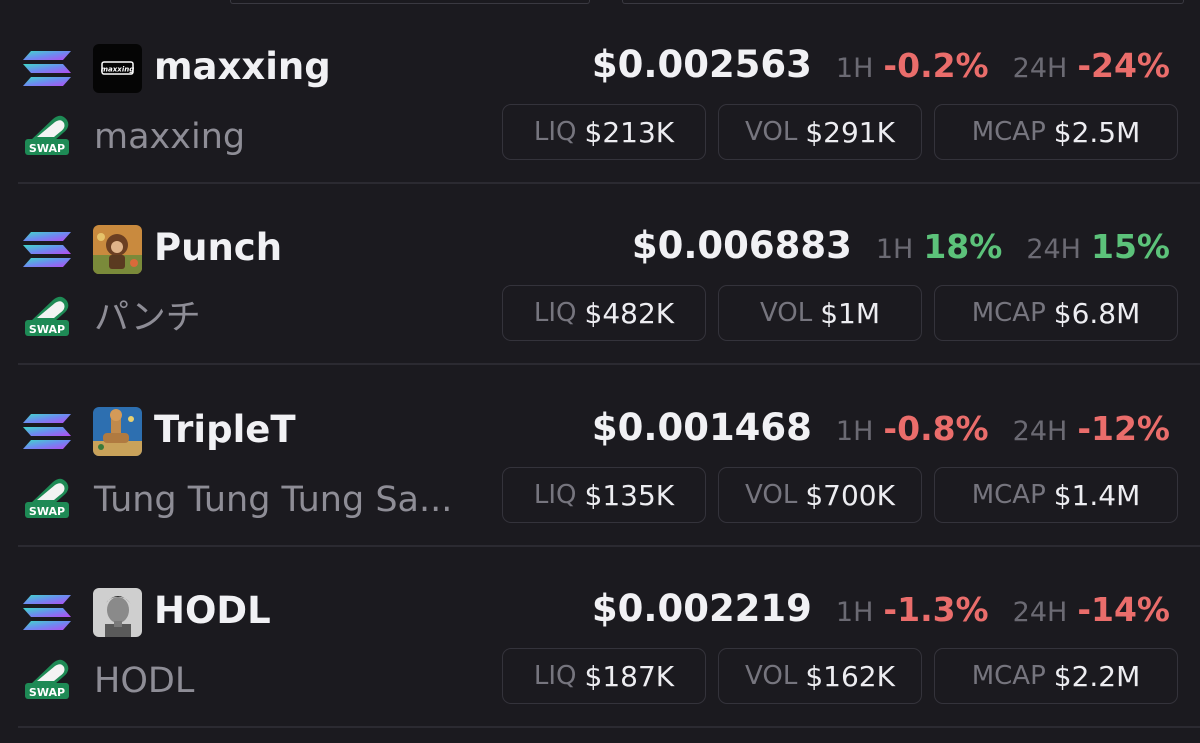  I want to click on volume-value: $162K, so click(850, 676).